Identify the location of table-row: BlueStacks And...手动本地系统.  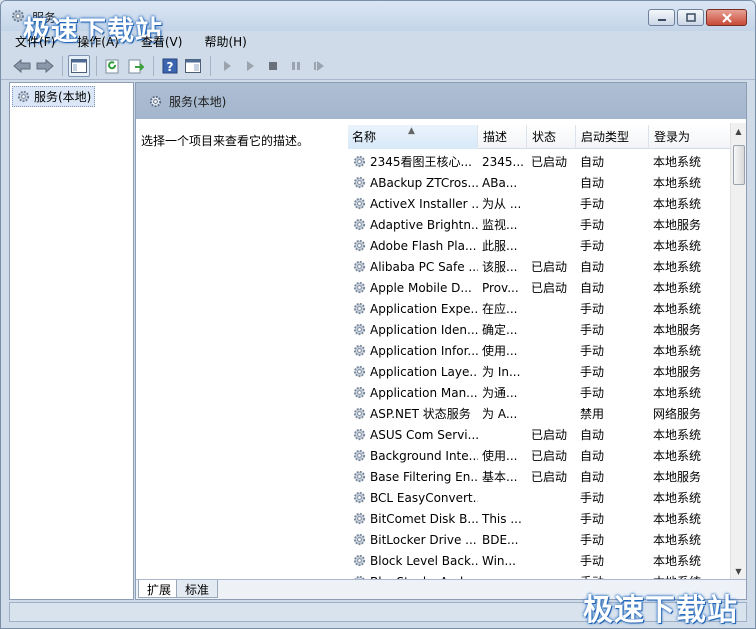
(541, 575).